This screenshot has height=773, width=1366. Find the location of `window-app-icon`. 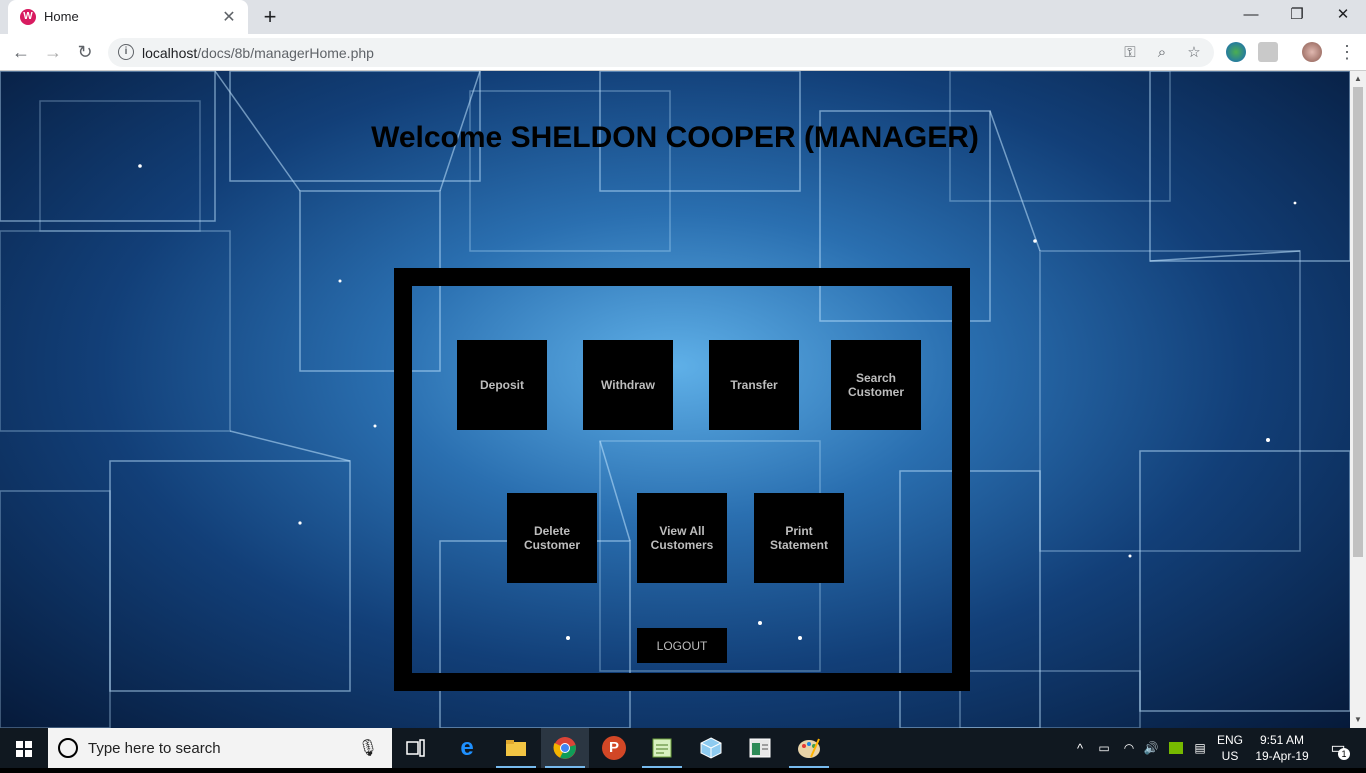

window-app-icon is located at coordinates (760, 748).